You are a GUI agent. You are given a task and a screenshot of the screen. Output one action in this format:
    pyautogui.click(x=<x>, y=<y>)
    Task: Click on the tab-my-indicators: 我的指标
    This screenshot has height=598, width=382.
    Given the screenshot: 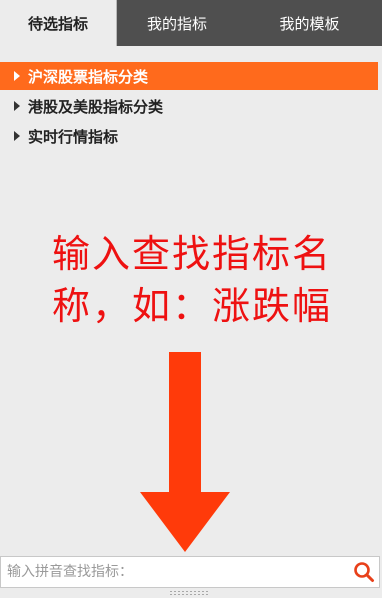 What is the action you would take?
    pyautogui.click(x=177, y=23)
    